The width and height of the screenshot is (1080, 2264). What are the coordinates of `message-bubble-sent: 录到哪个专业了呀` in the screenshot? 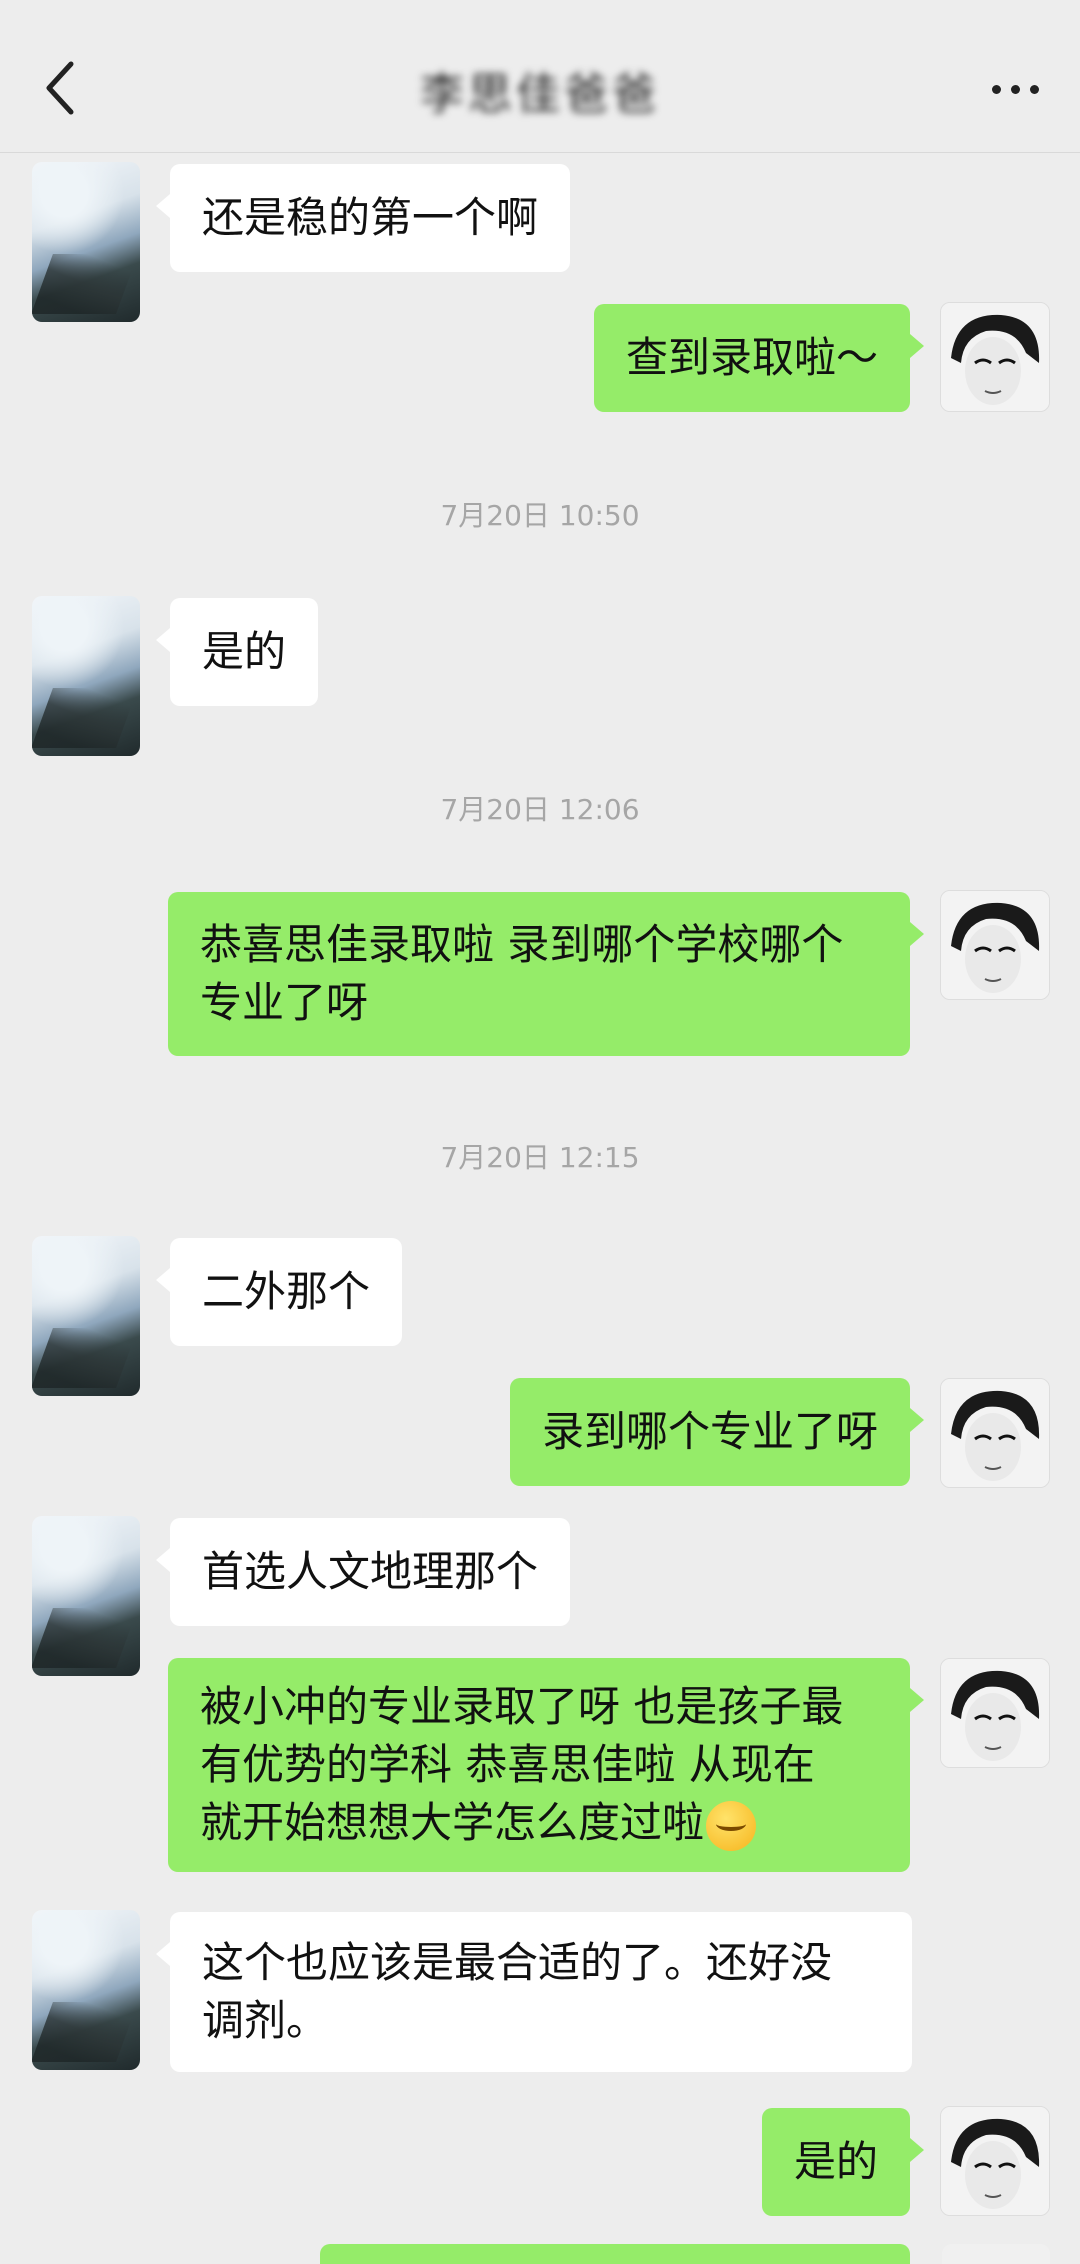 It's located at (717, 1432).